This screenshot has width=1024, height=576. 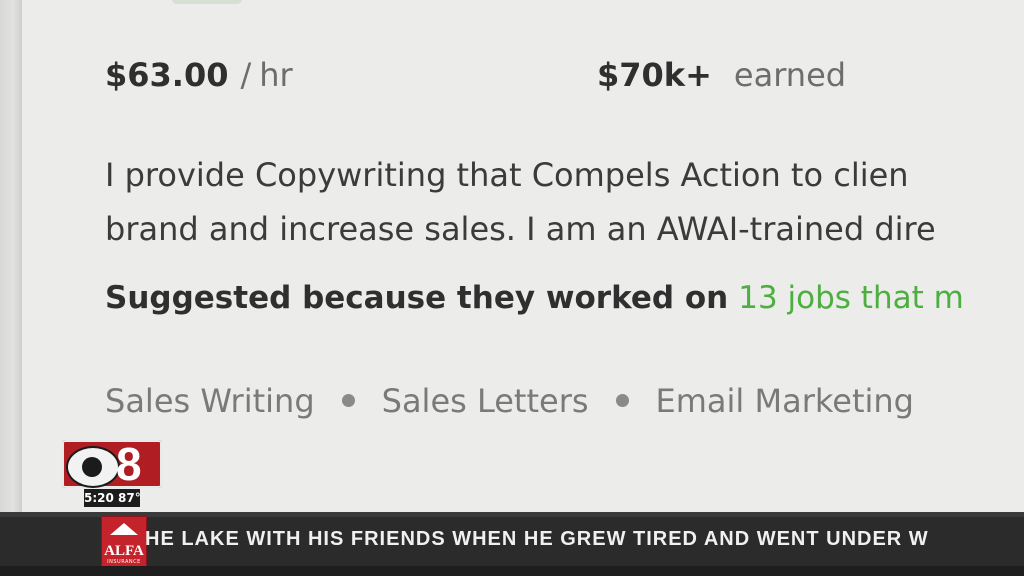 I want to click on sponsor-name: ALFA, so click(x=124, y=551).